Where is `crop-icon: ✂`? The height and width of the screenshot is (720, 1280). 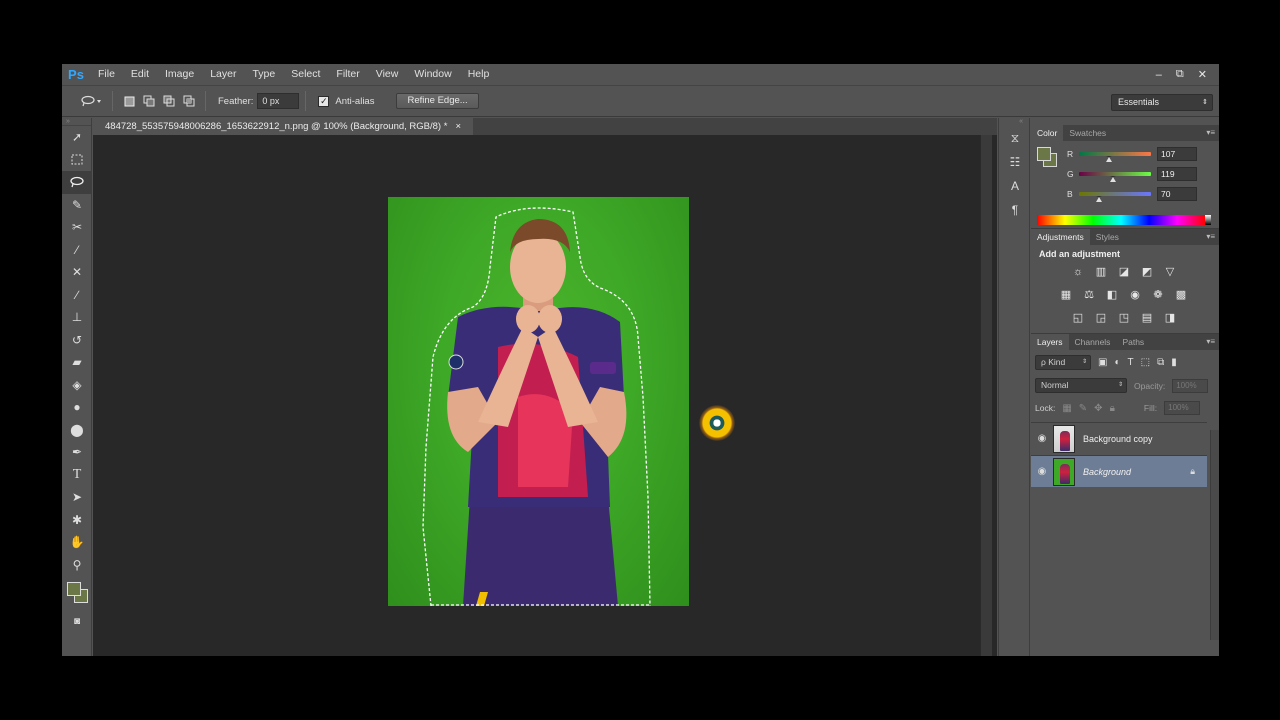 crop-icon: ✂ is located at coordinates (77, 227).